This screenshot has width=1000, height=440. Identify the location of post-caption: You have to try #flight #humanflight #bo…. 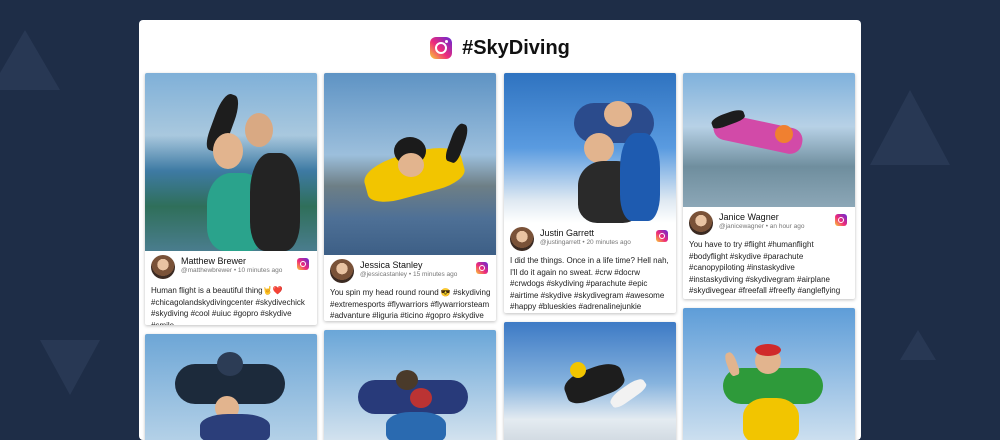
(765, 269).